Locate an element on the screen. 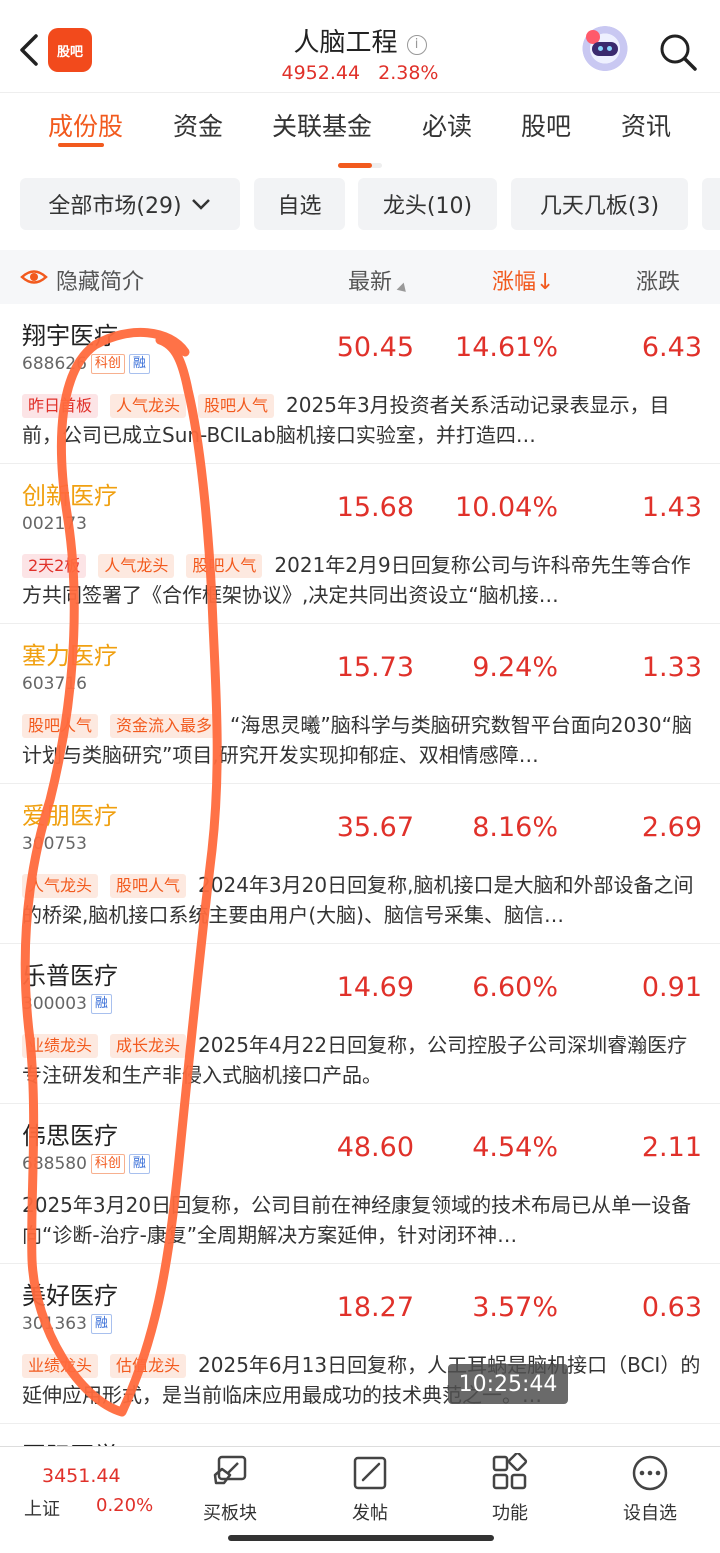  stock-code: 688626 is located at coordinates (54, 364).